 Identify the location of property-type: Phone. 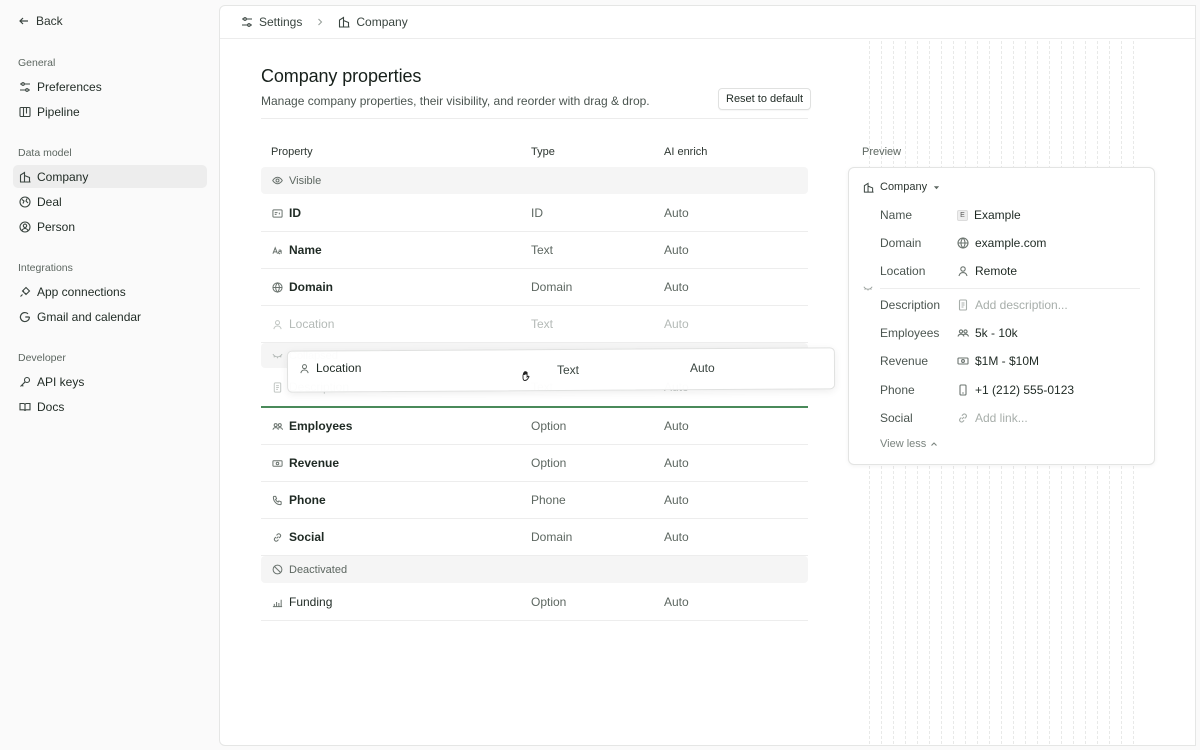
(548, 500).